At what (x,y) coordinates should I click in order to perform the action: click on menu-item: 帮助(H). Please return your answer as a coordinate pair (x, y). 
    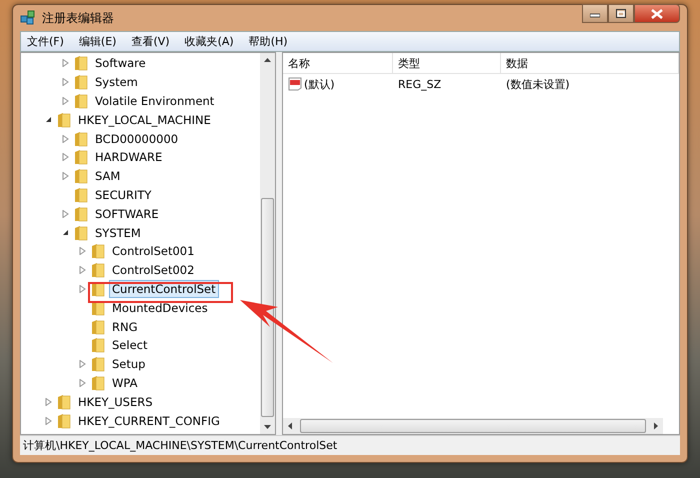
    Looking at the image, I should click on (268, 41).